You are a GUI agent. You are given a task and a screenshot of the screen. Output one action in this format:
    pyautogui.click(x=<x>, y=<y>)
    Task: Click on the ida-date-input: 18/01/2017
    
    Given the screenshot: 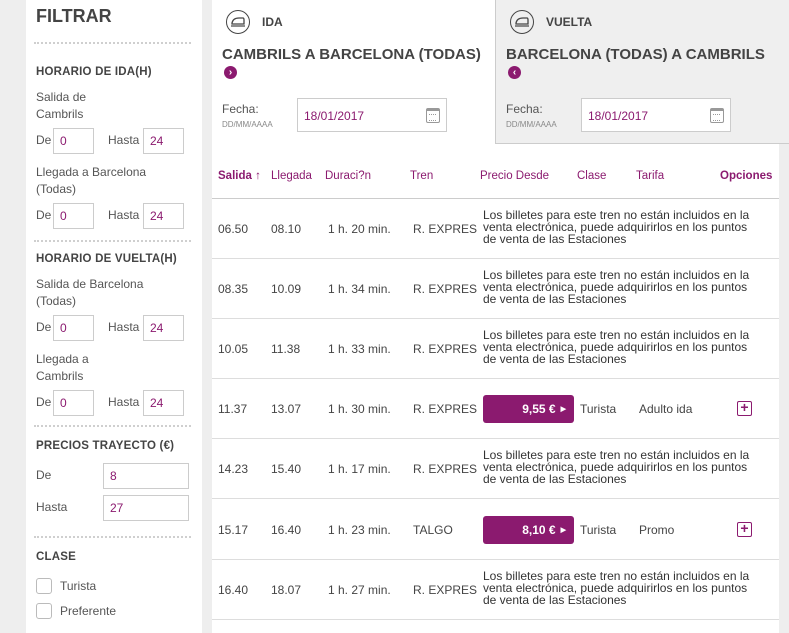 What is the action you would take?
    pyautogui.click(x=372, y=115)
    